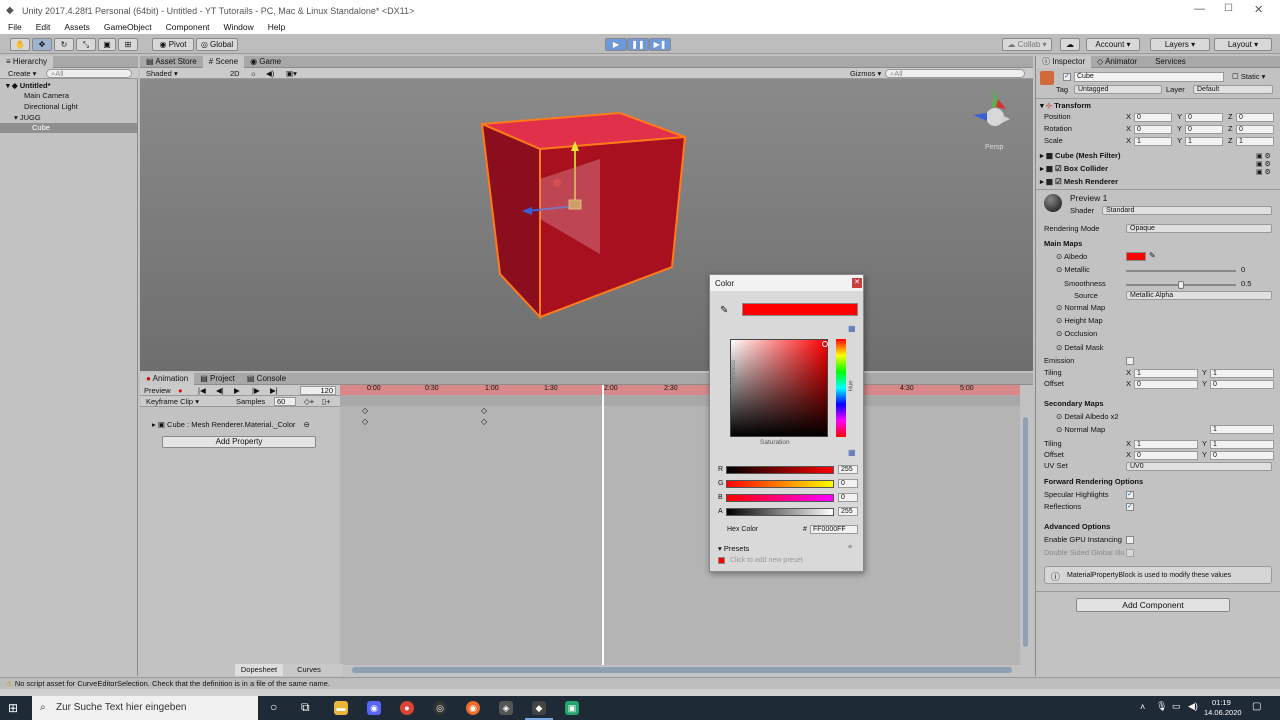  Describe the element at coordinates (1166, 373) in the screenshot. I see `tiling-x-field: 1` at that location.